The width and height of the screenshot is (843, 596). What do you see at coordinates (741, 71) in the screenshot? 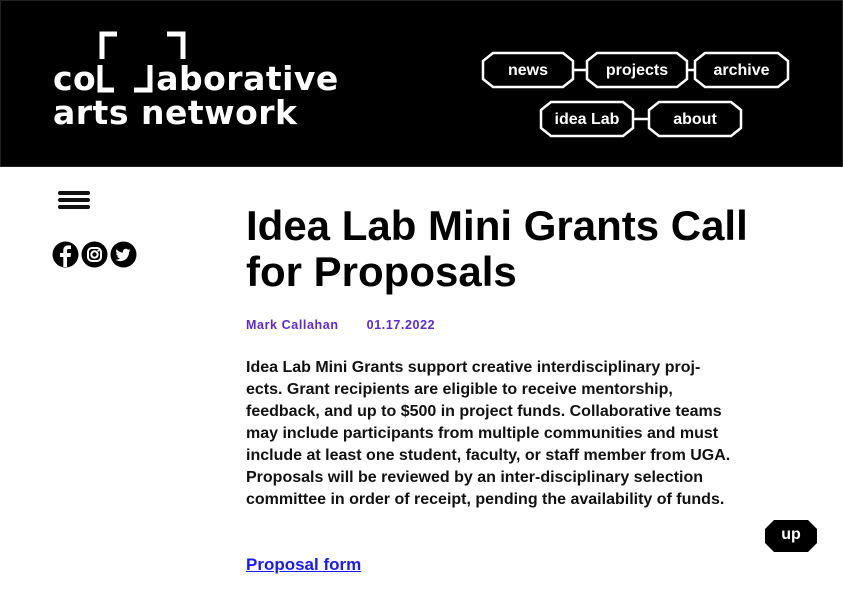
I see `nav-archive: archive` at bounding box center [741, 71].